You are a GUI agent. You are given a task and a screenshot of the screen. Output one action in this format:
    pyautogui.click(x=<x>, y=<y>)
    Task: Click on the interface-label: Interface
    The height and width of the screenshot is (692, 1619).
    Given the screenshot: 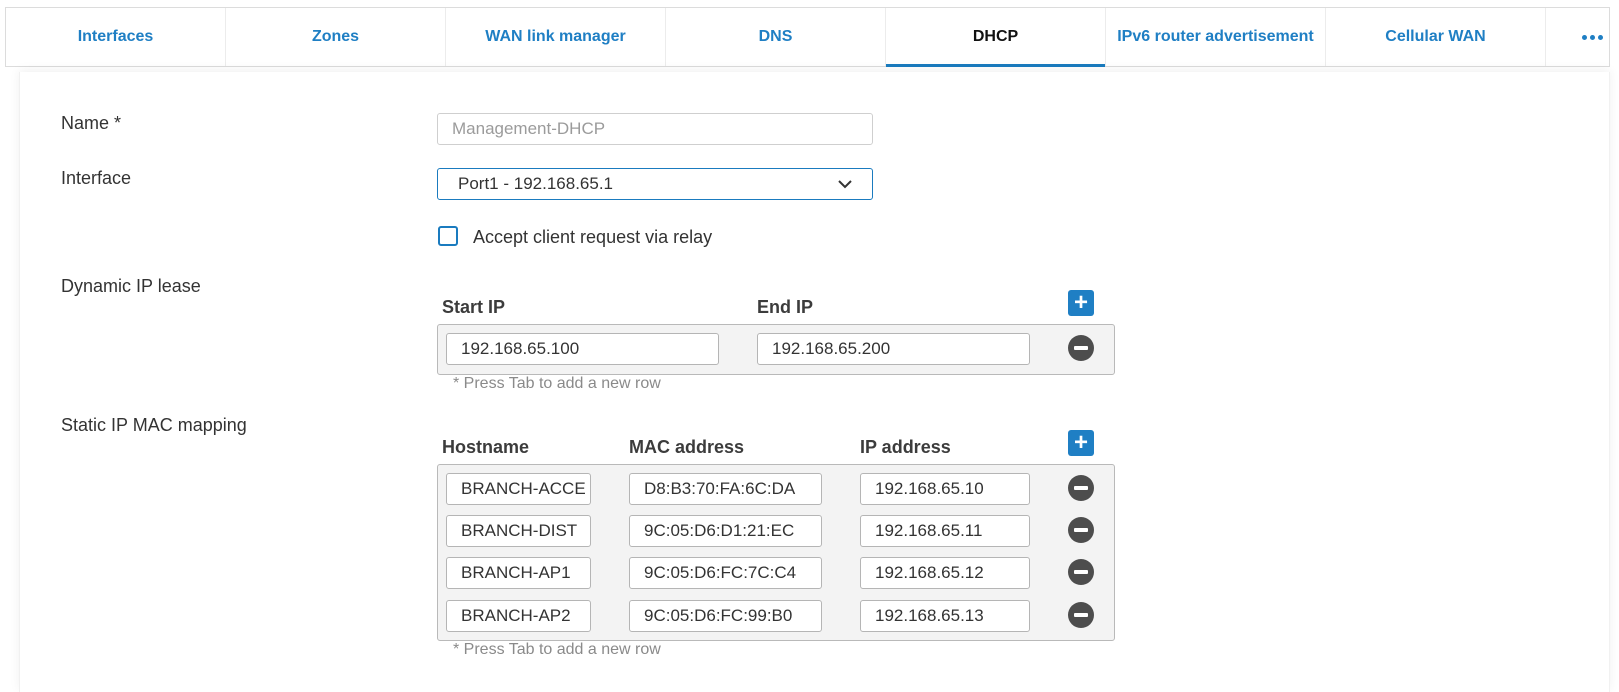 What is the action you would take?
    pyautogui.click(x=96, y=178)
    